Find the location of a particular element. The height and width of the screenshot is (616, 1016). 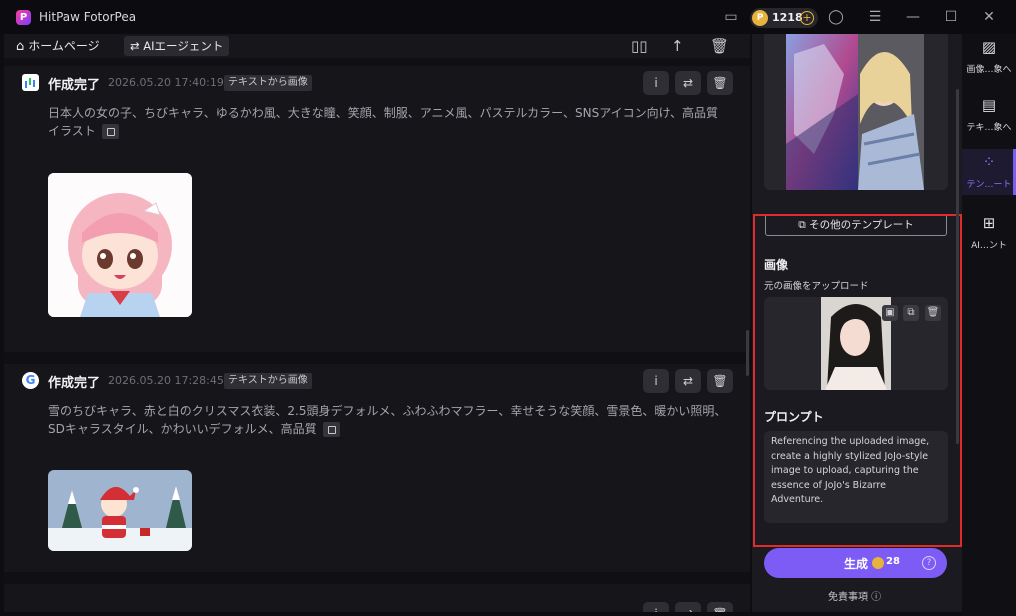

chibi-girl-illustration is located at coordinates (120, 245).